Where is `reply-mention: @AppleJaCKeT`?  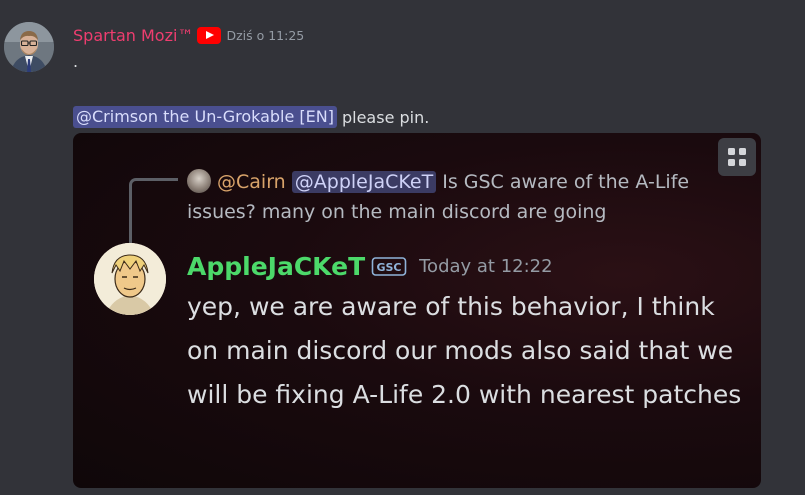
reply-mention: @AppleJaCKeT is located at coordinates (364, 182).